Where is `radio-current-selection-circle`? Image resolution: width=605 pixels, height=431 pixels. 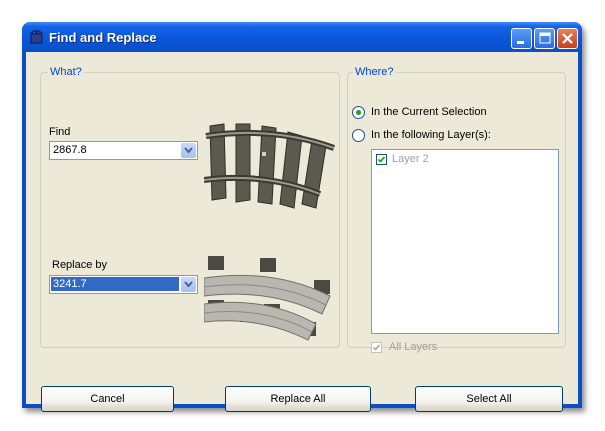
radio-current-selection-circle is located at coordinates (358, 112).